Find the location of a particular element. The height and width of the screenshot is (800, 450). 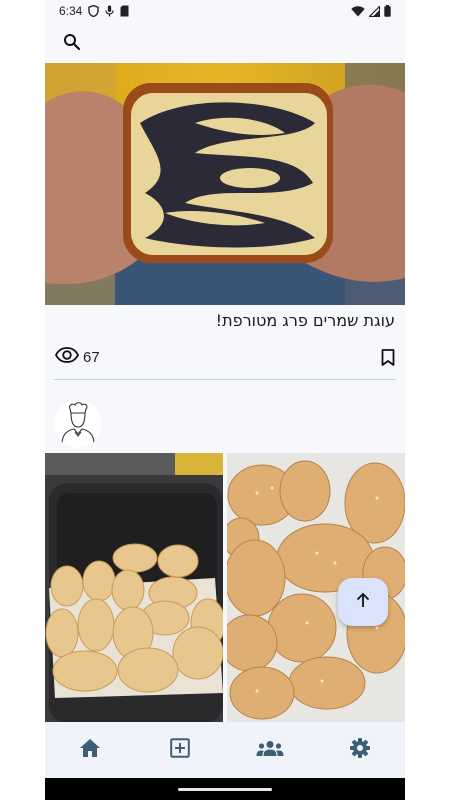

sim-card-icon is located at coordinates (124, 11).